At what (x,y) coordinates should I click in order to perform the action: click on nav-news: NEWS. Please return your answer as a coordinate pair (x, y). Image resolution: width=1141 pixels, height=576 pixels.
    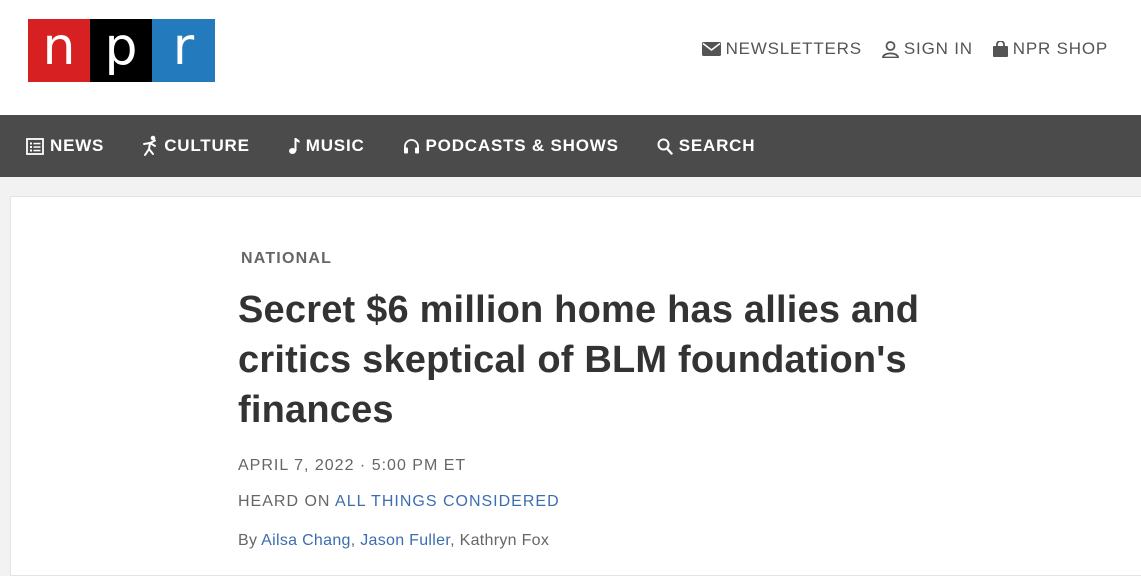
    Looking at the image, I should click on (65, 146).